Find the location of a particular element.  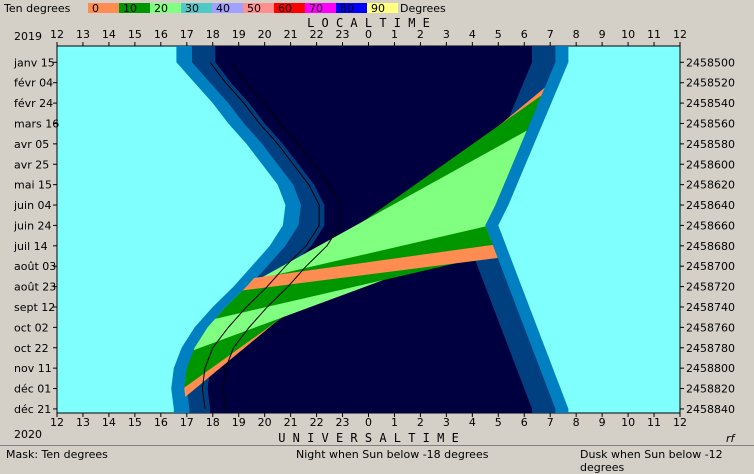

y-label-left: juin 24 is located at coordinates (32, 225).